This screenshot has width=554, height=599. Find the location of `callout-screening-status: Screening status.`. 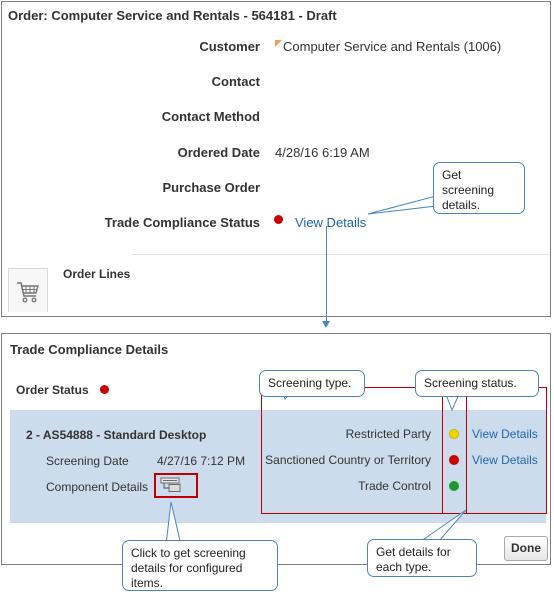

callout-screening-status: Screening status. is located at coordinates (477, 383).